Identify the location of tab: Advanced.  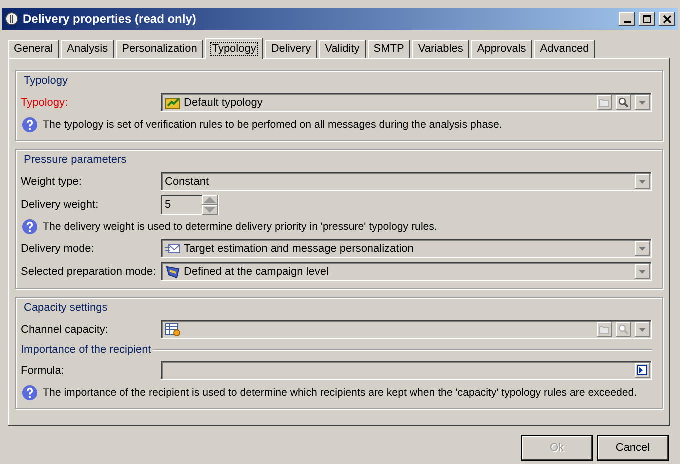
(565, 49).